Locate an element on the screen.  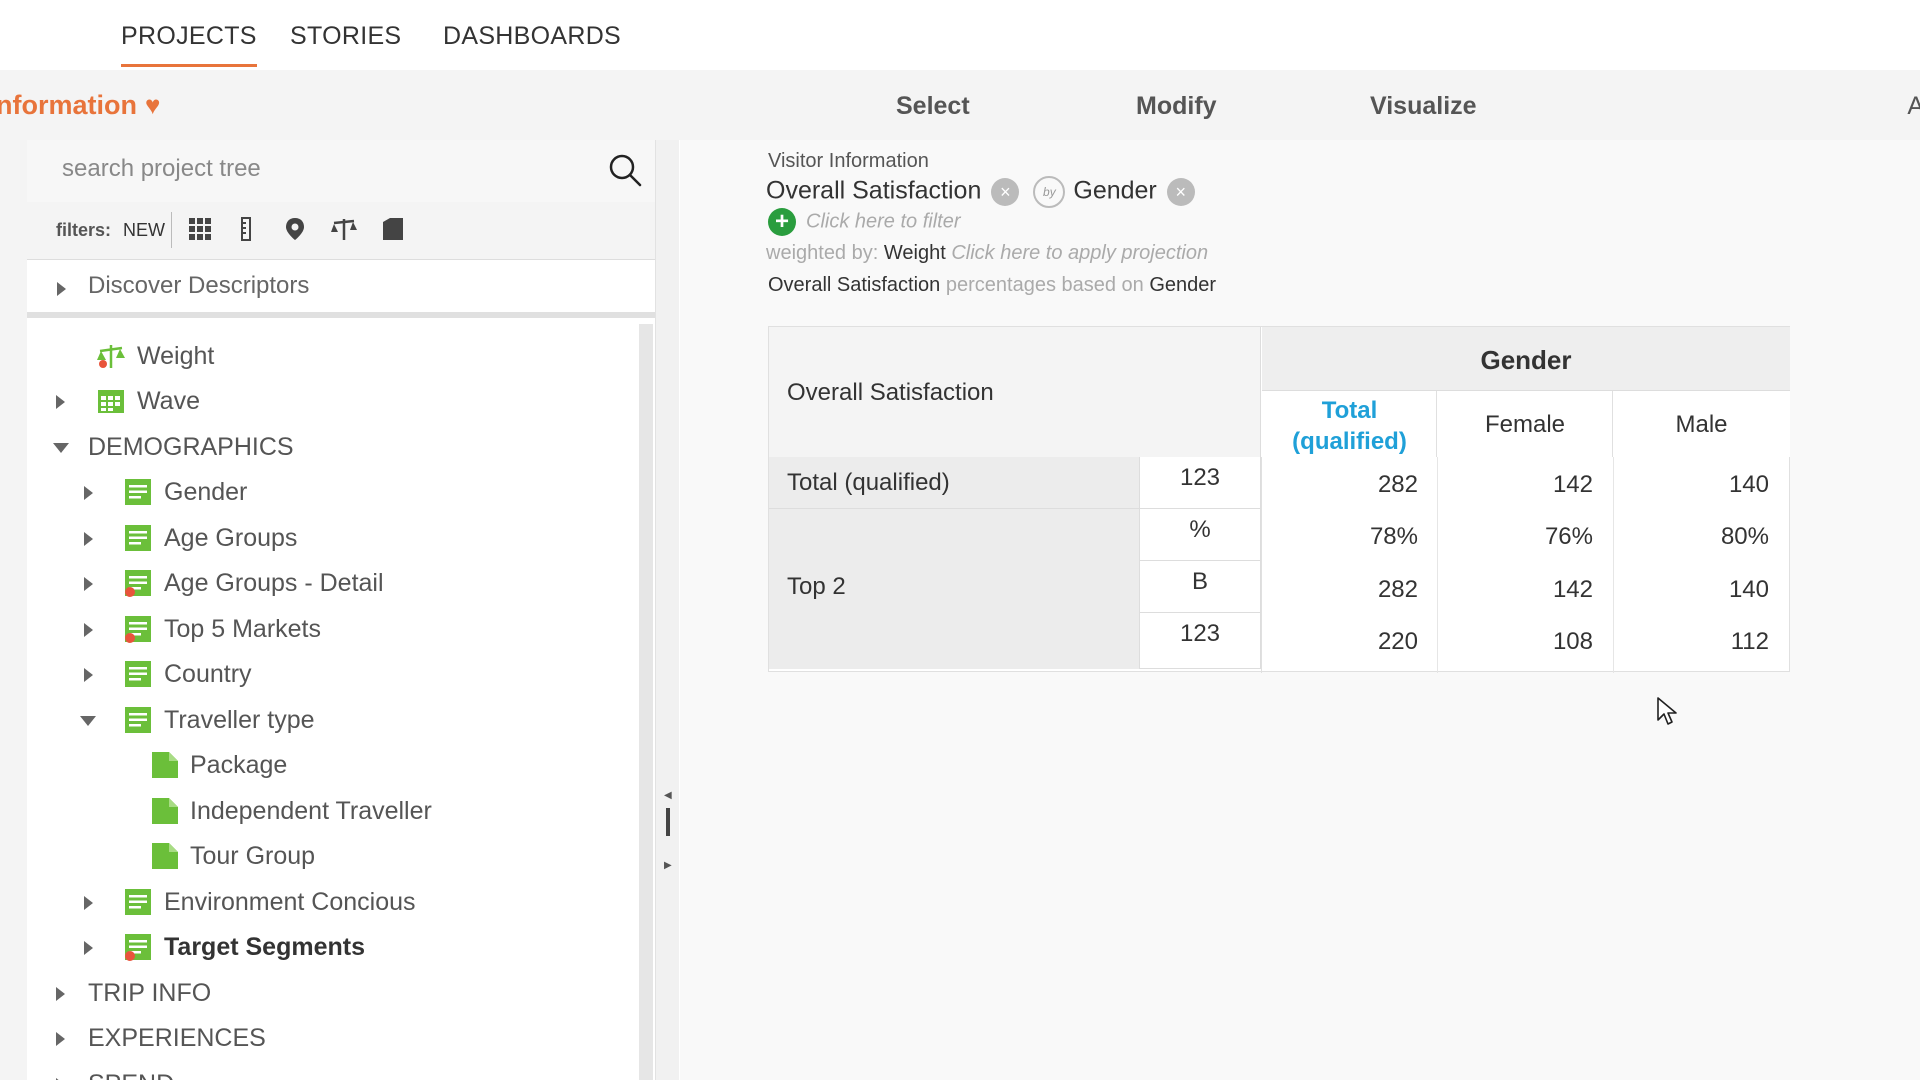
scale-filter-icon is located at coordinates (344, 229).